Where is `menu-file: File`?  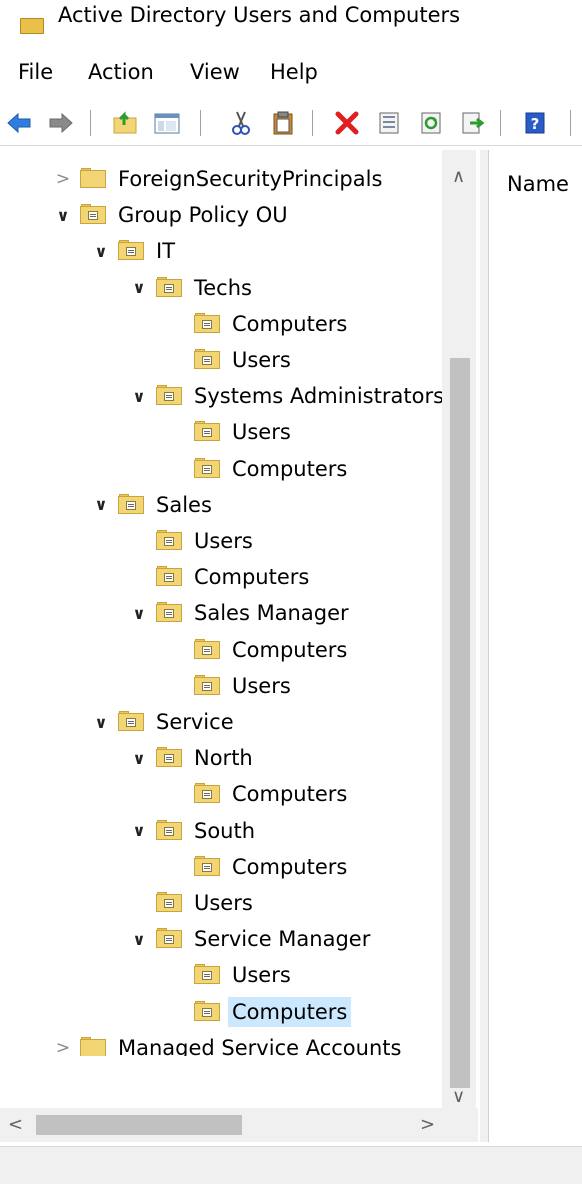
menu-file: File is located at coordinates (35, 72).